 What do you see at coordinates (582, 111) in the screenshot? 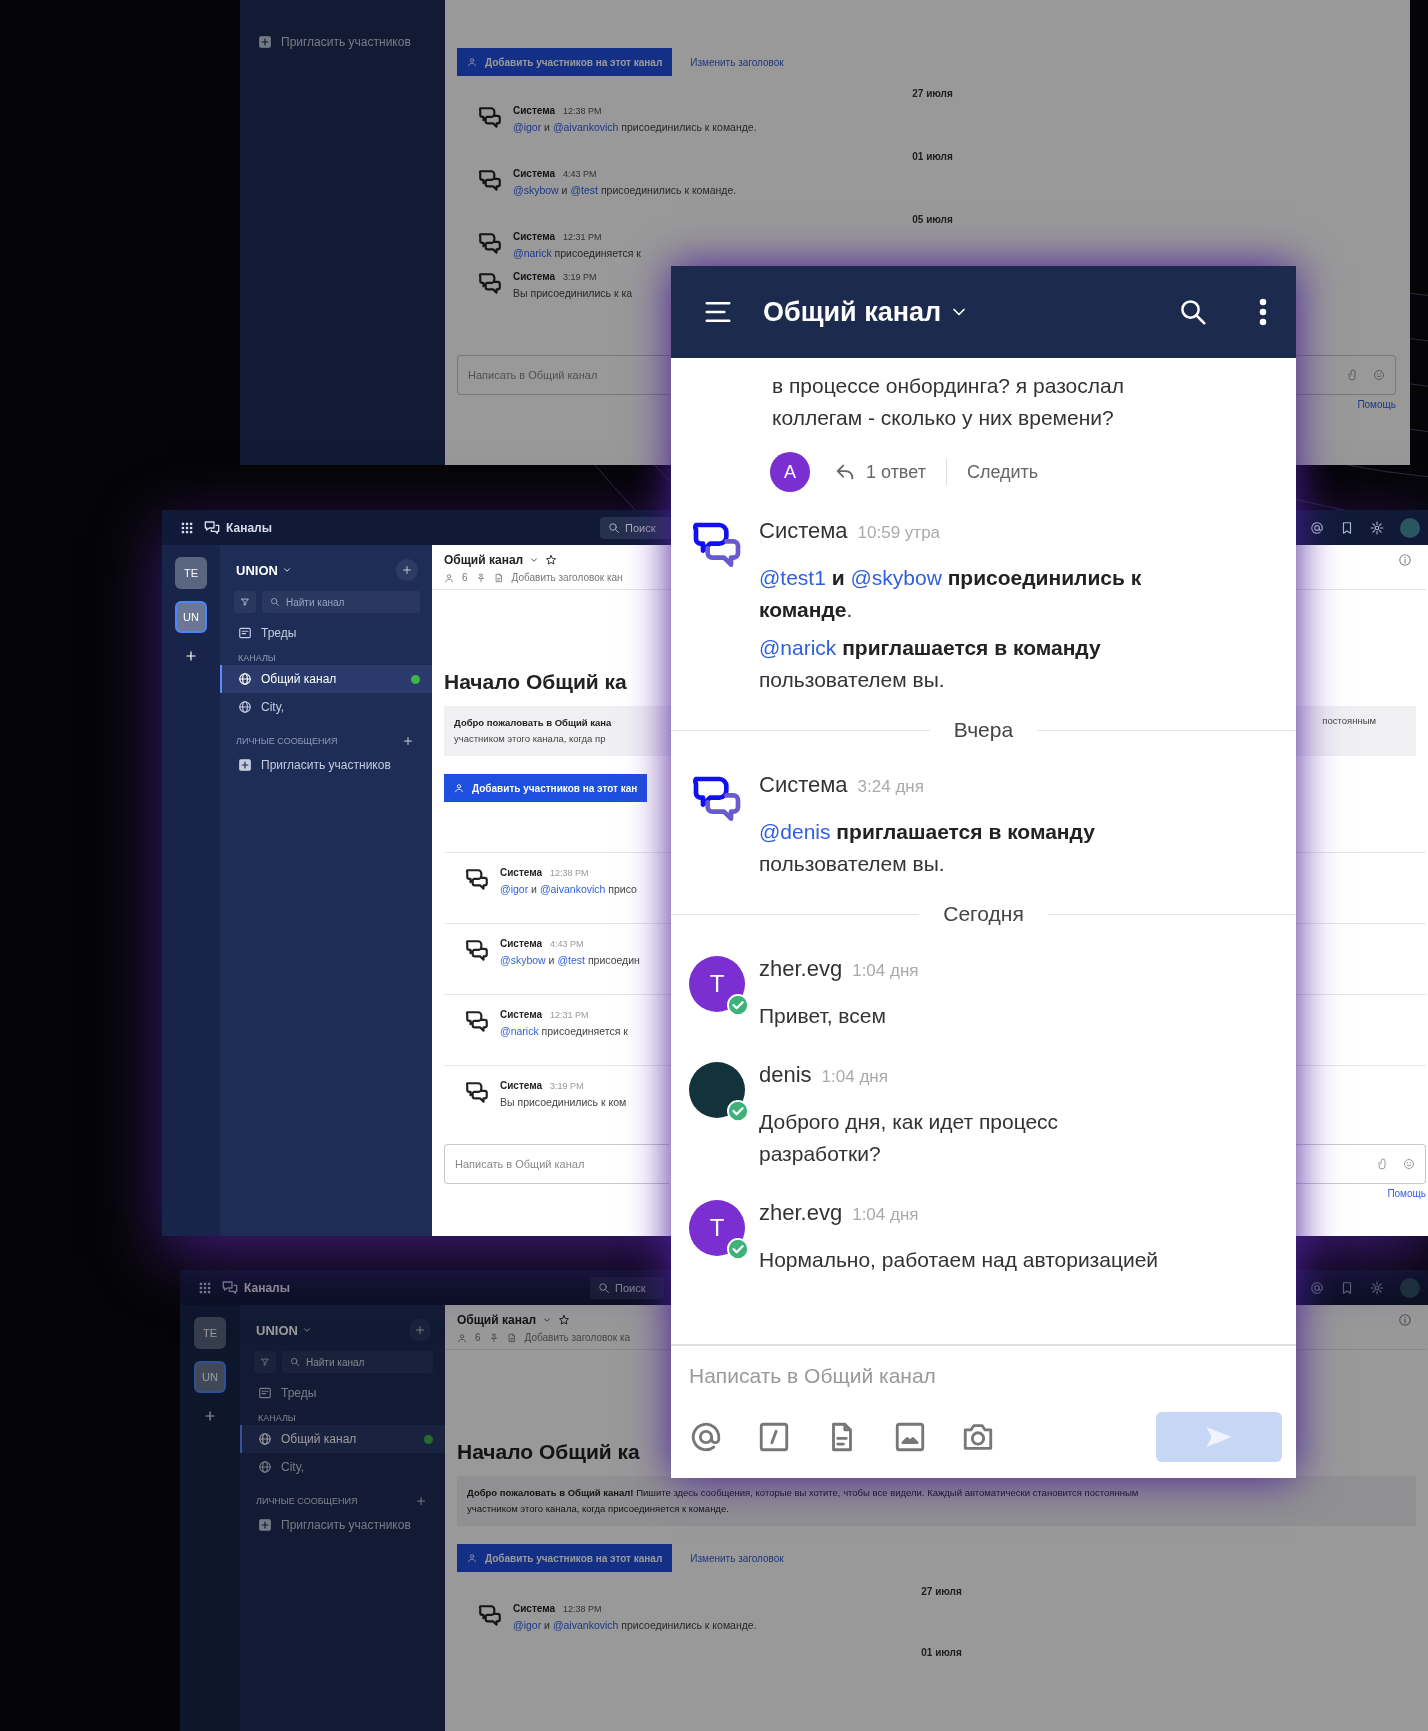
I see `timestamp: 12:38 PM` at bounding box center [582, 111].